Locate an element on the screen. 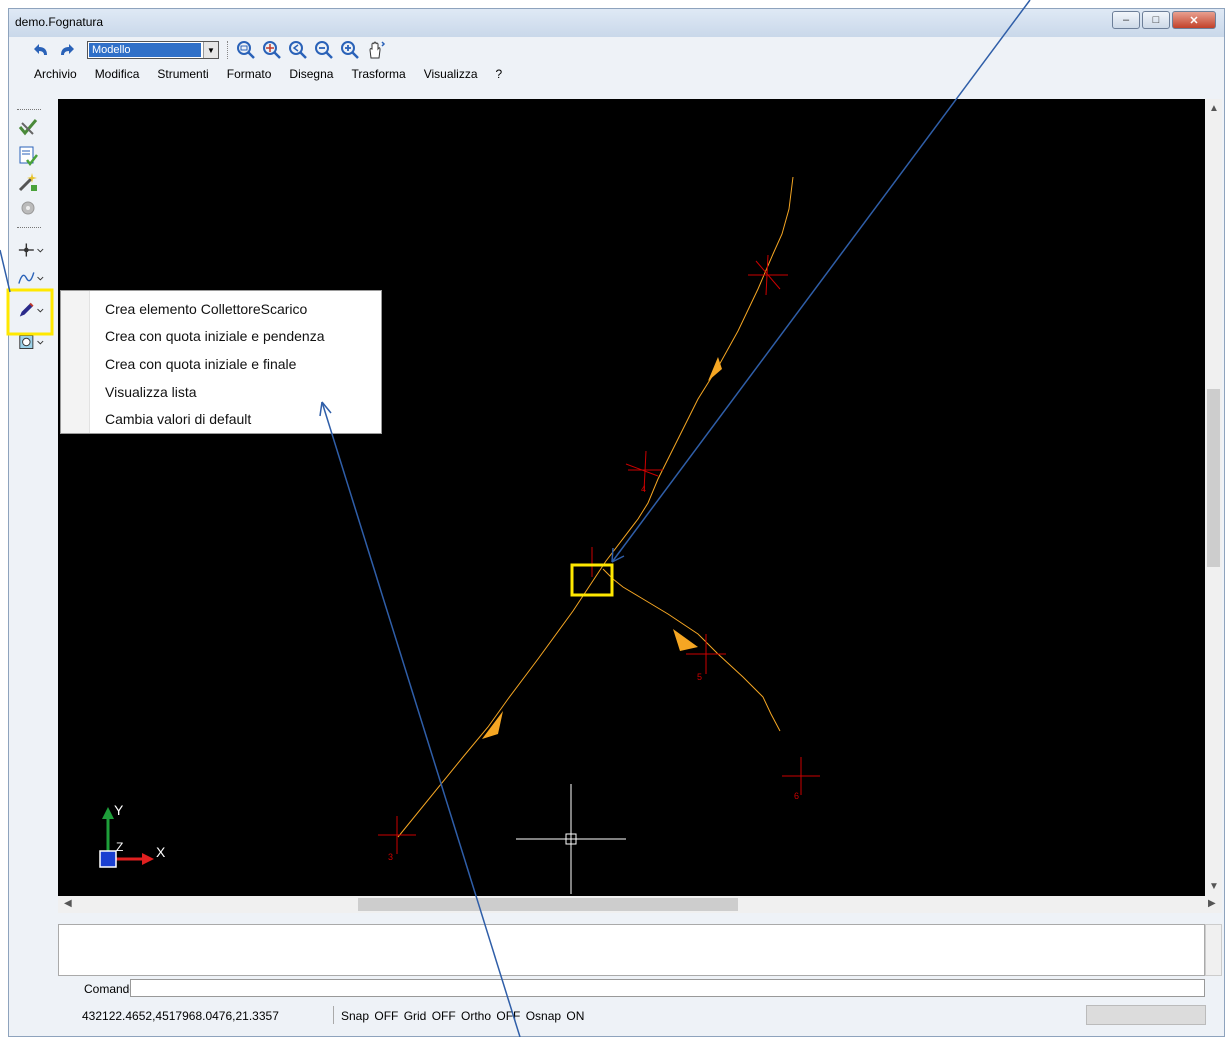 This screenshot has width=1225, height=1037. node-label-5: 5 is located at coordinates (699, 677).